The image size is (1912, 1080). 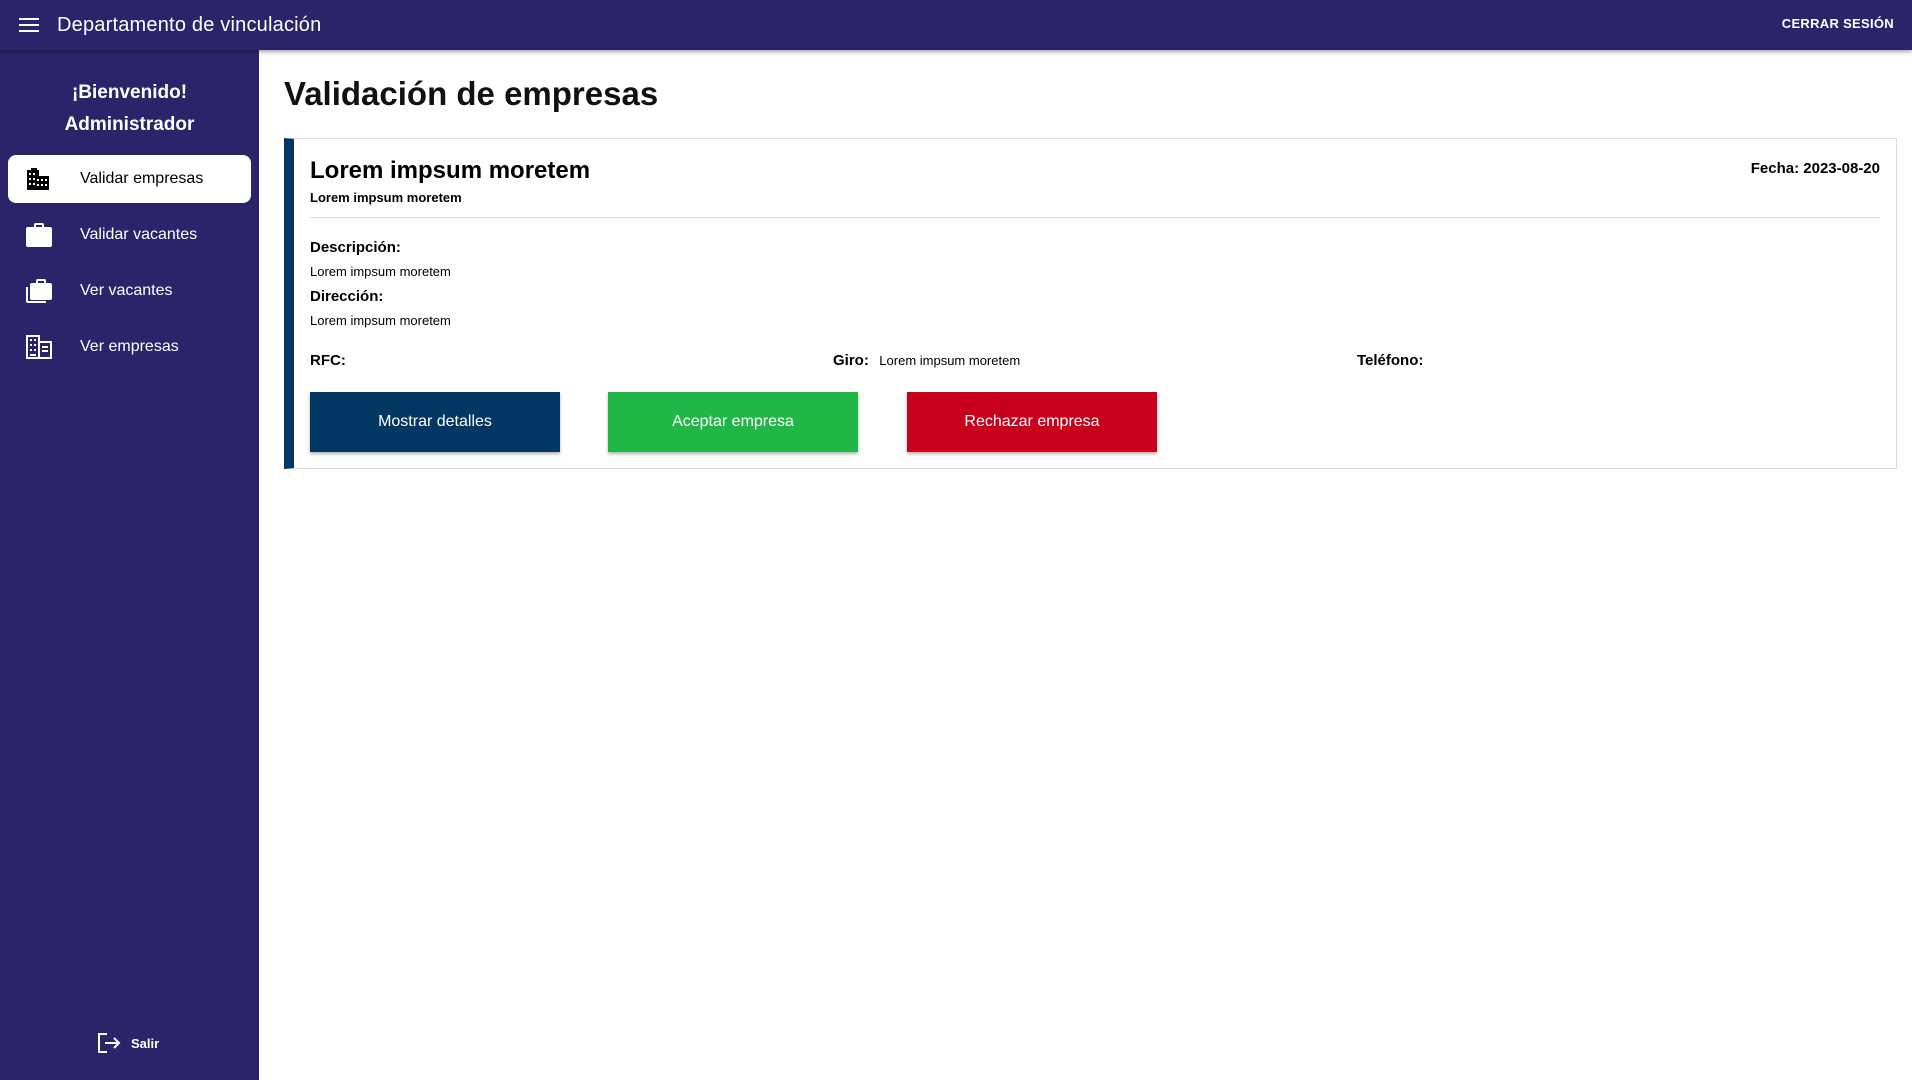 I want to click on giro-label: Giro:, so click(x=851, y=360).